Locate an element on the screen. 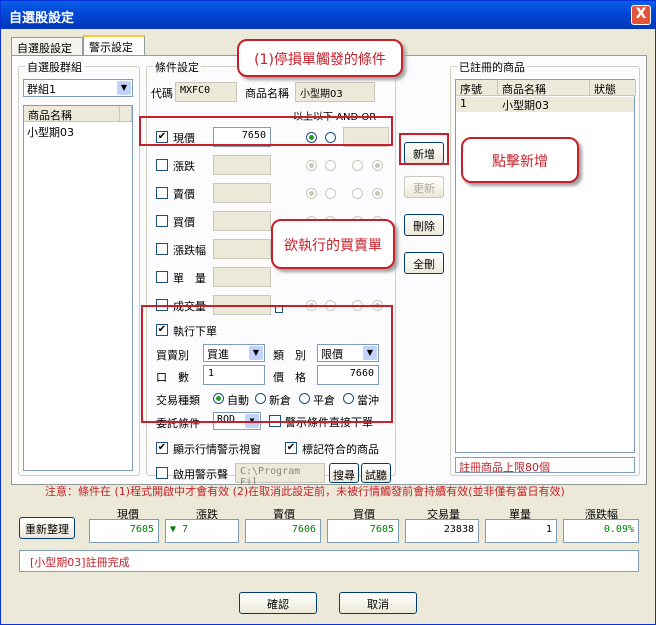 This screenshot has width=656, height=625. highlight-order-section is located at coordinates (267, 364).